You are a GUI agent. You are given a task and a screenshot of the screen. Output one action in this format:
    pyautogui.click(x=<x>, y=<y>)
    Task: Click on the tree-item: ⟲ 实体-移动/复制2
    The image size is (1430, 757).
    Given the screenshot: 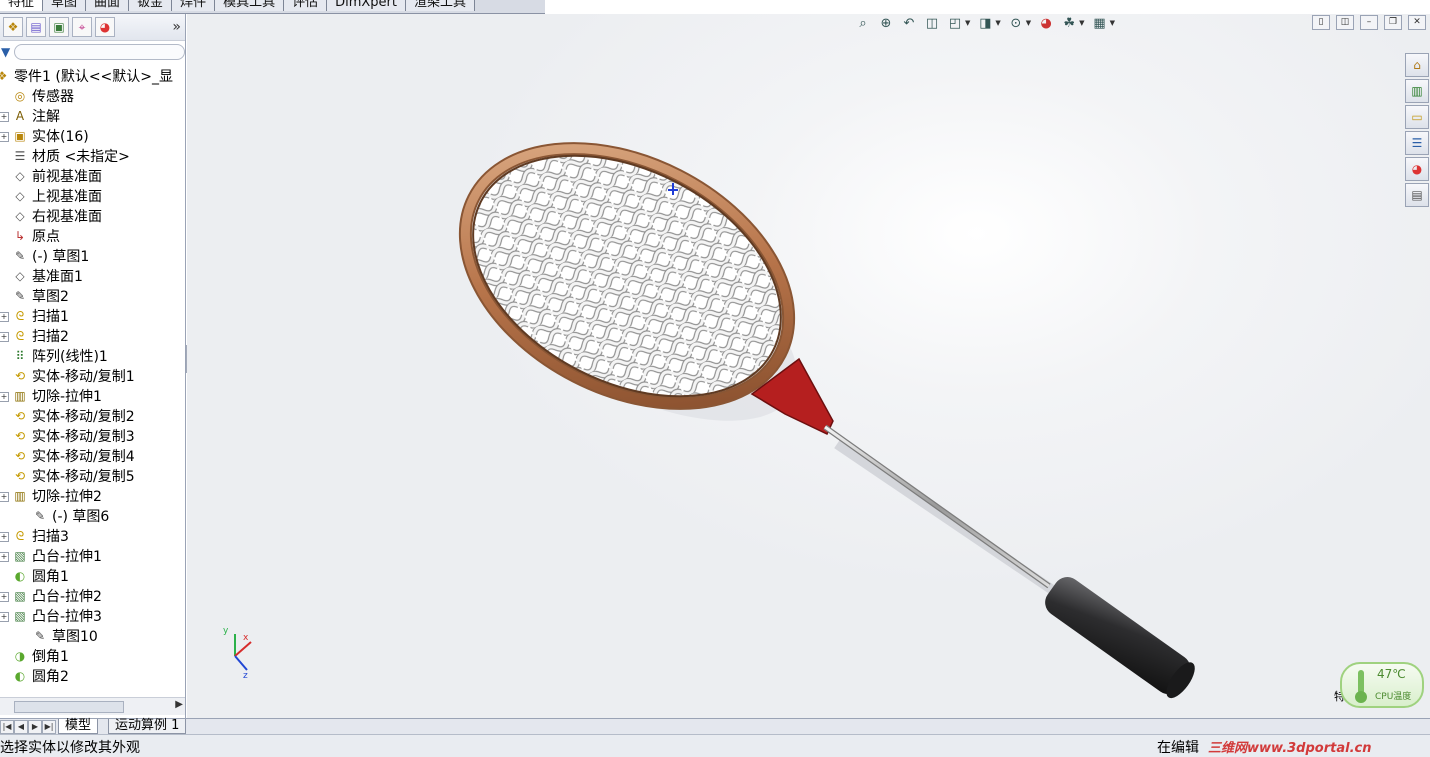 What is the action you would take?
    pyautogui.click(x=73, y=416)
    